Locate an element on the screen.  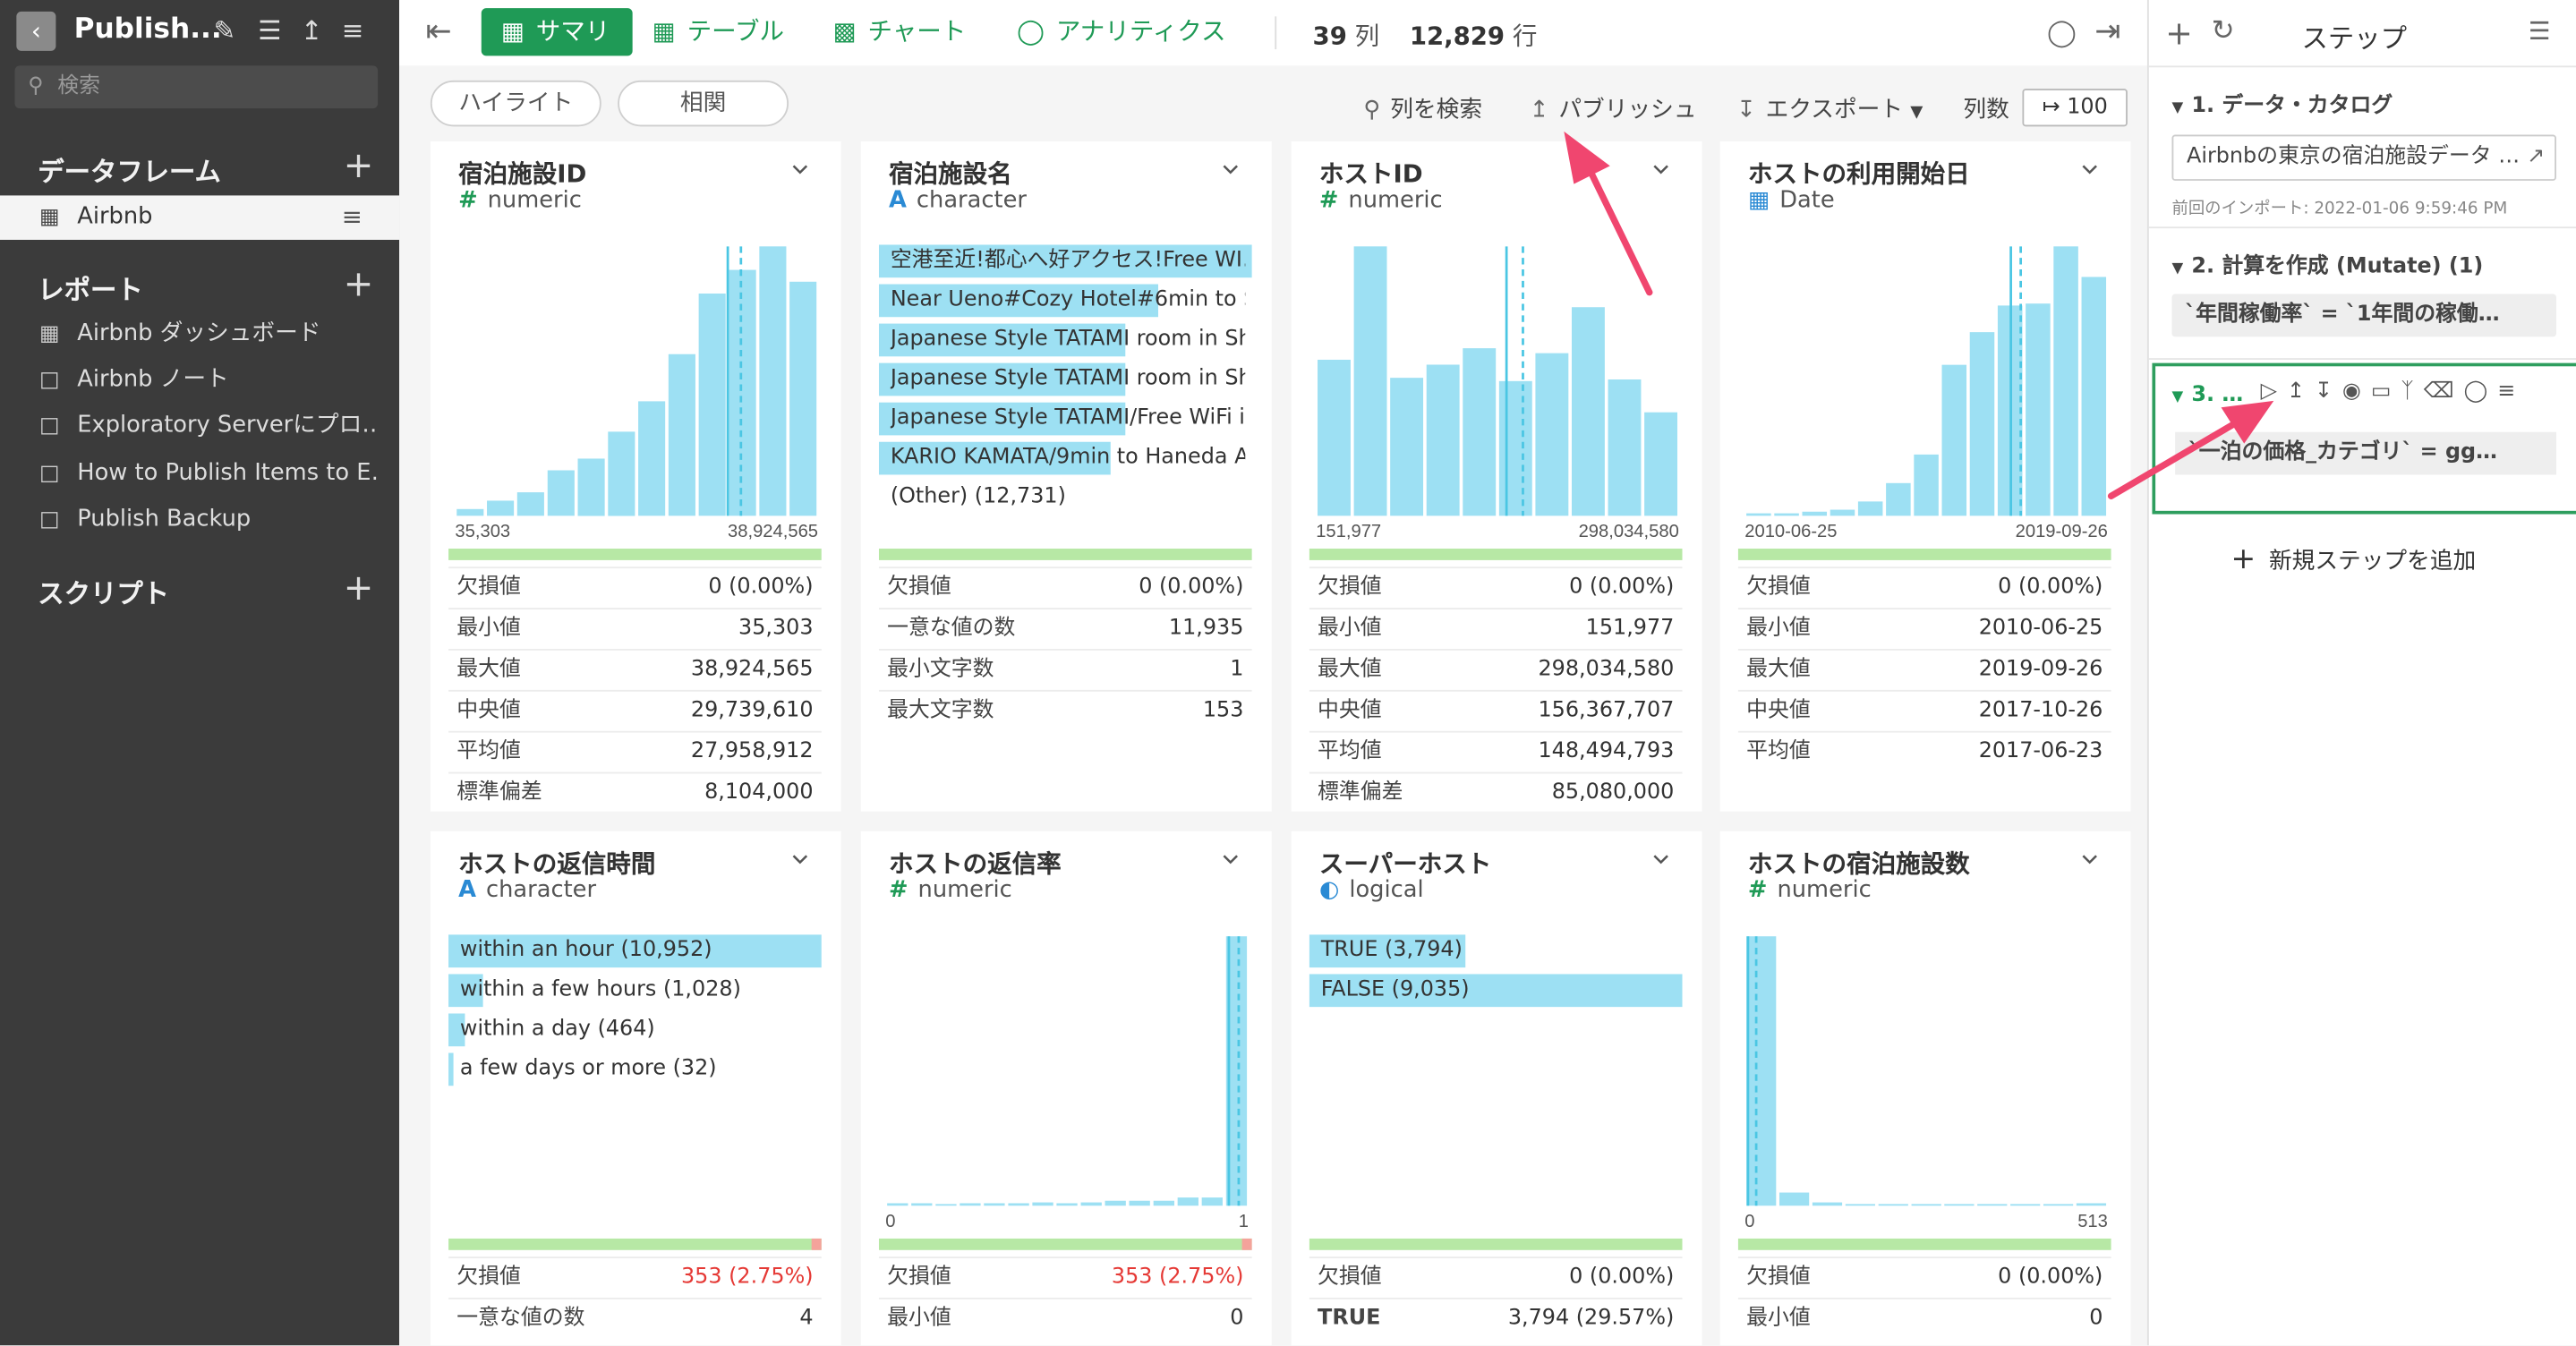
sidebar-item-report: □ Publish Backup is located at coordinates (199, 520).